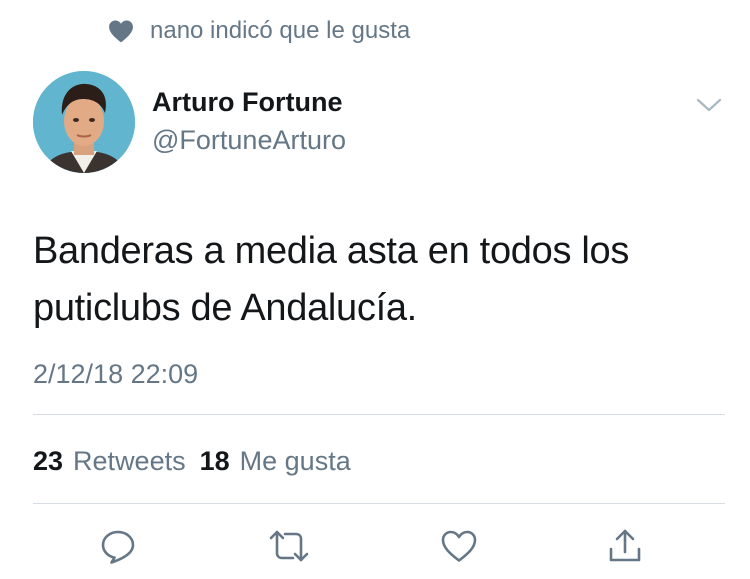  Describe the element at coordinates (295, 461) in the screenshot. I see `likes-label: Me gusta` at that location.